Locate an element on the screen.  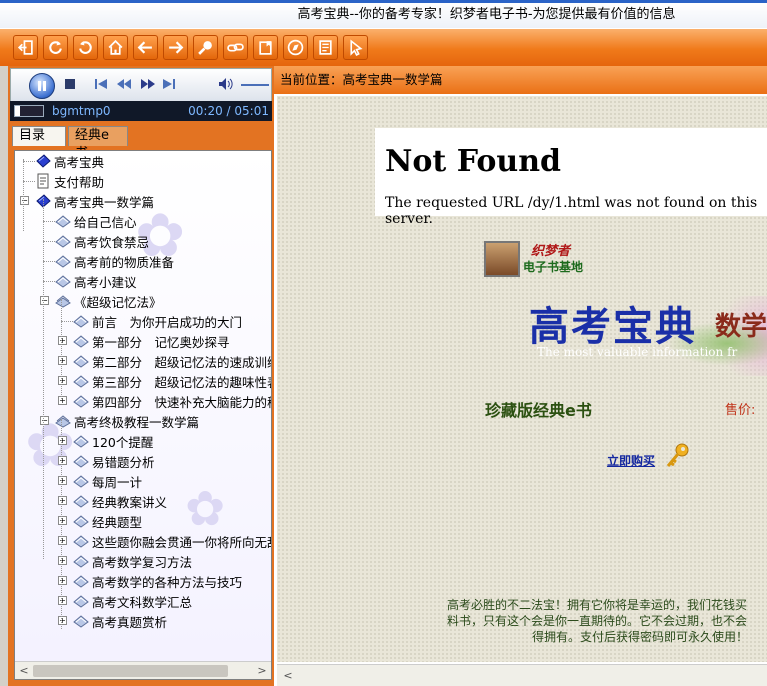
back-button is located at coordinates (145, 47).